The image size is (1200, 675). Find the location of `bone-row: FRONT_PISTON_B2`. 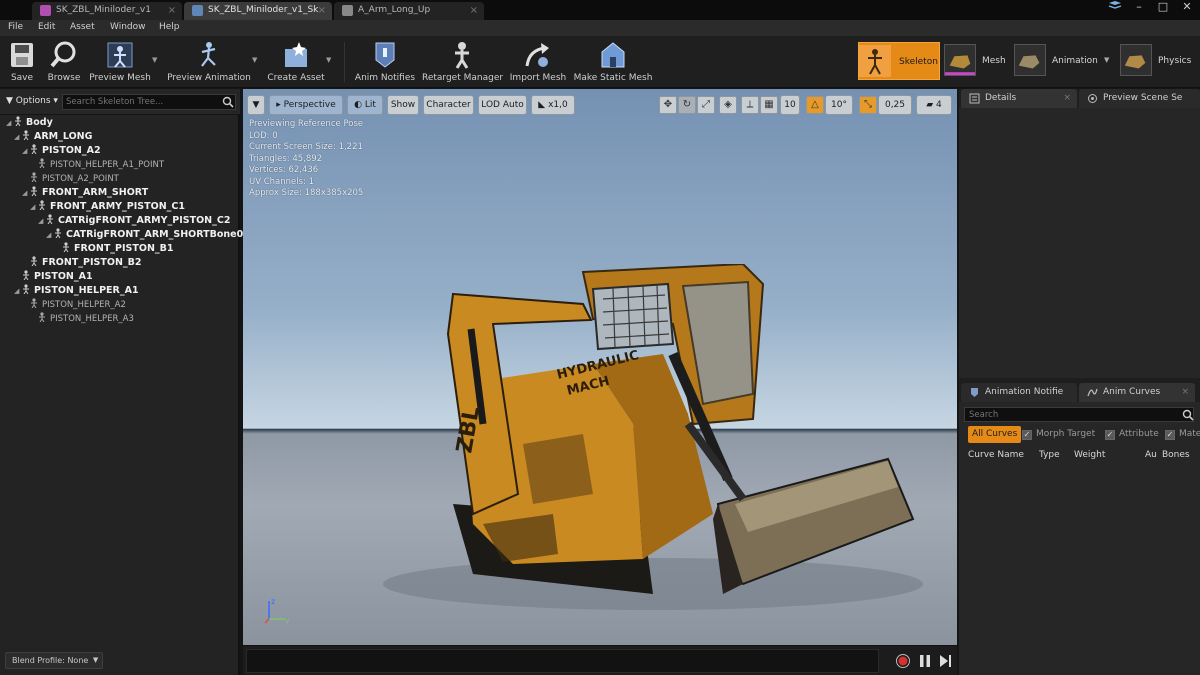

bone-row: FRONT_PISTON_B2 is located at coordinates (85, 263).